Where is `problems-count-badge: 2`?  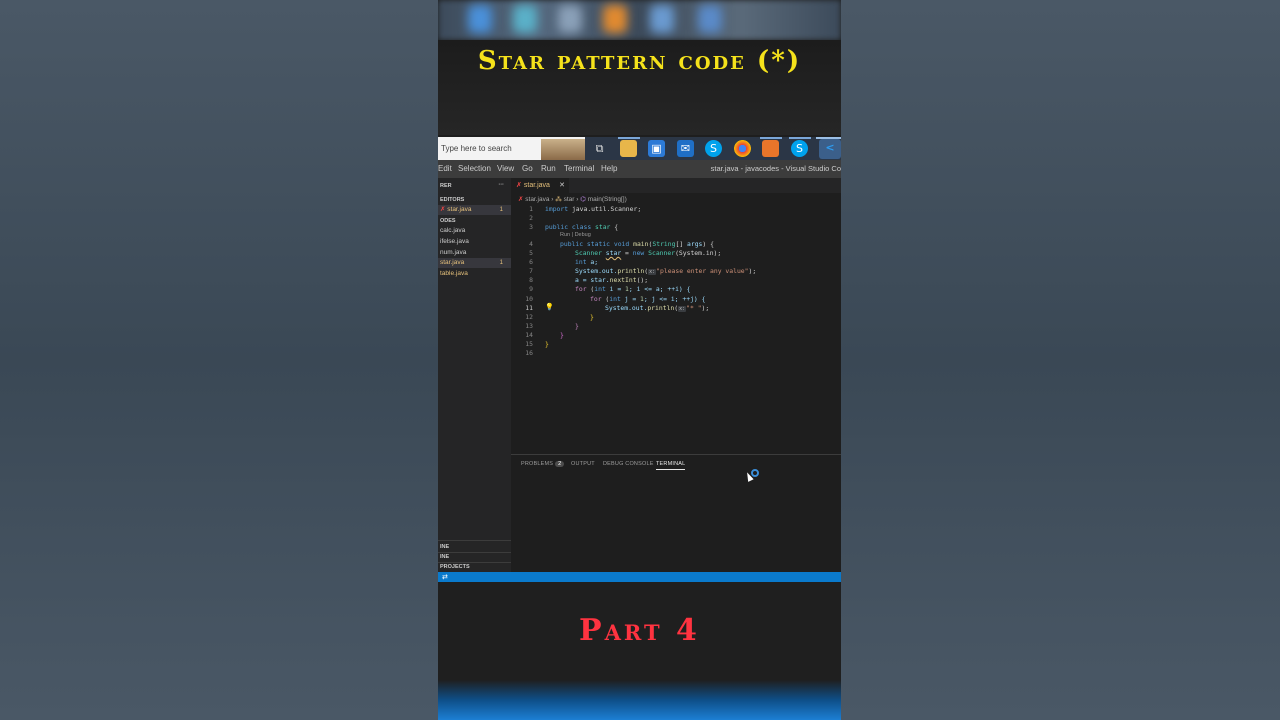
problems-count-badge: 2 is located at coordinates (560, 464).